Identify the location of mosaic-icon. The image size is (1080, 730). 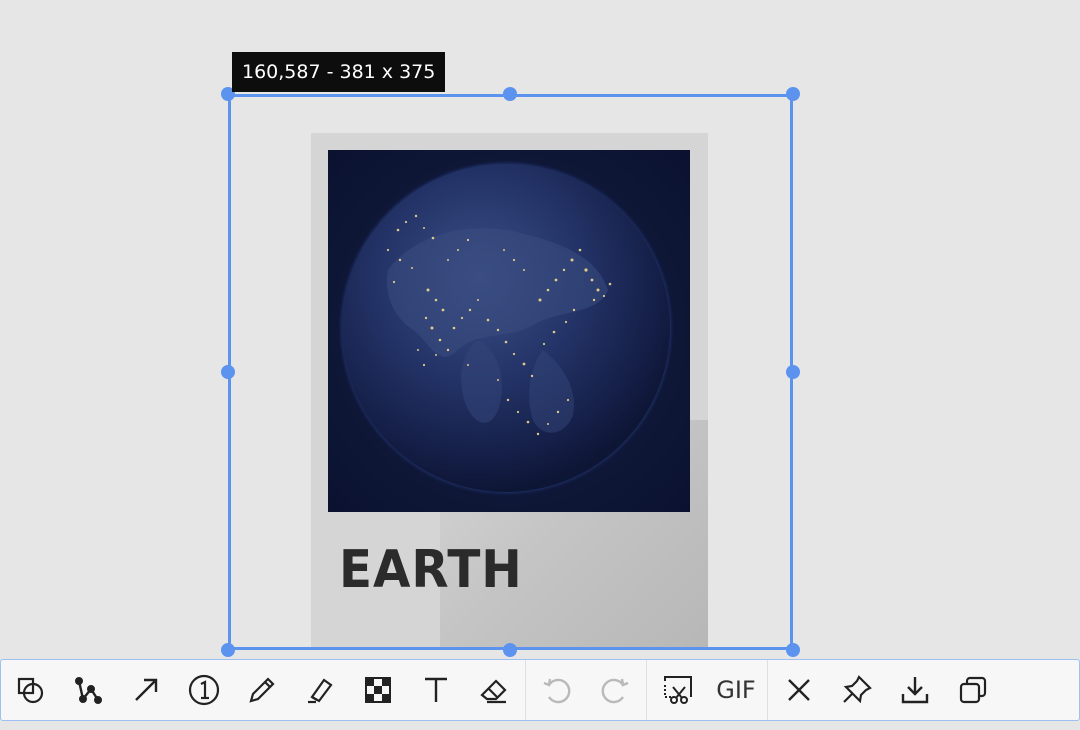
(378, 690).